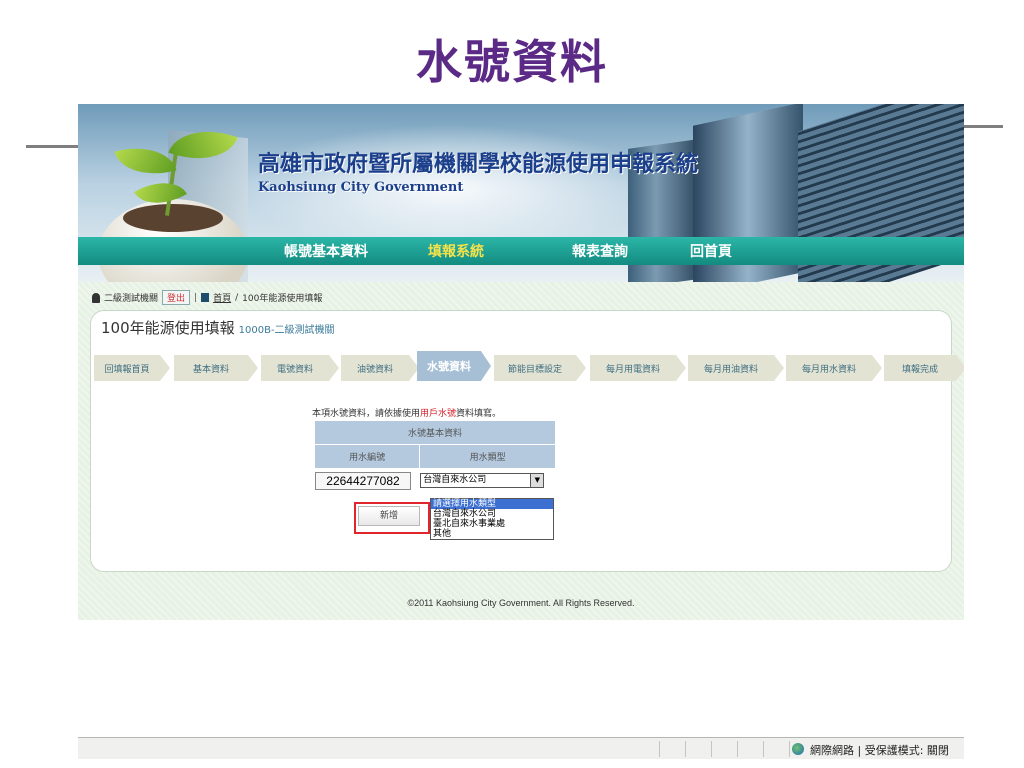 The height and width of the screenshot is (768, 1024). What do you see at coordinates (326, 251) in the screenshot?
I see `nav-account-info: 帳號基本資料` at bounding box center [326, 251].